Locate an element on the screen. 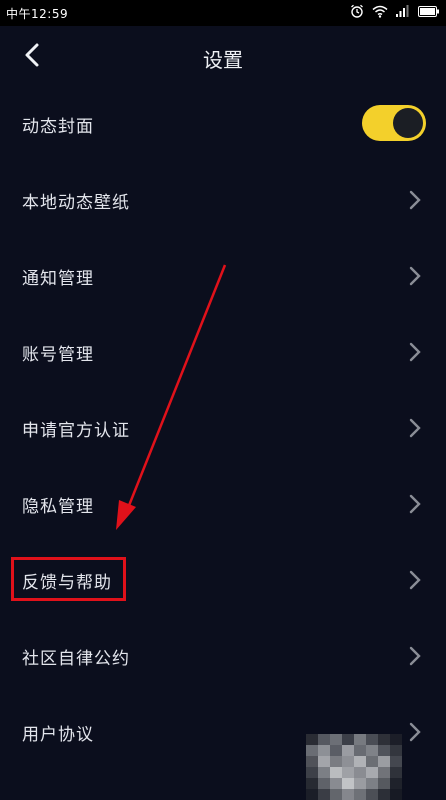 Image resolution: width=446 pixels, height=800 pixels. setting-label: 申请官方认证 is located at coordinates (76, 431).